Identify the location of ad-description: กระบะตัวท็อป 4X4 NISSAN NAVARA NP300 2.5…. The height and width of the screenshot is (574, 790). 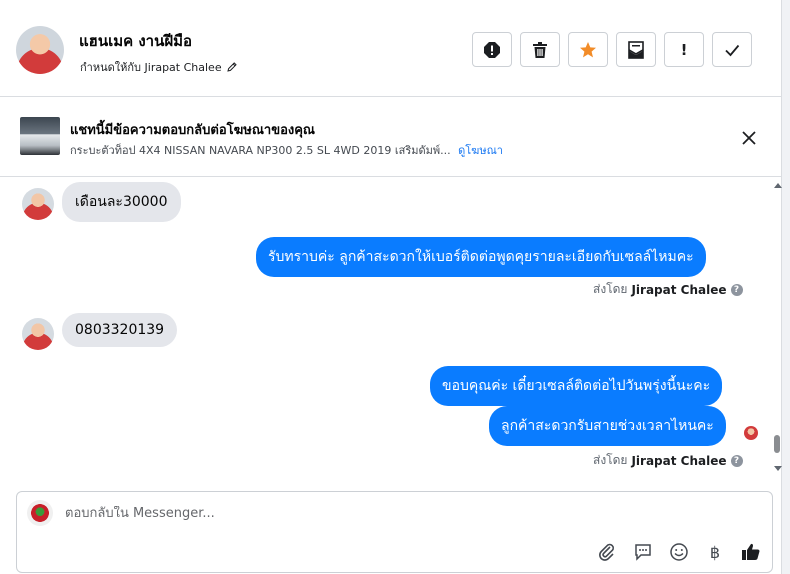
(260, 150).